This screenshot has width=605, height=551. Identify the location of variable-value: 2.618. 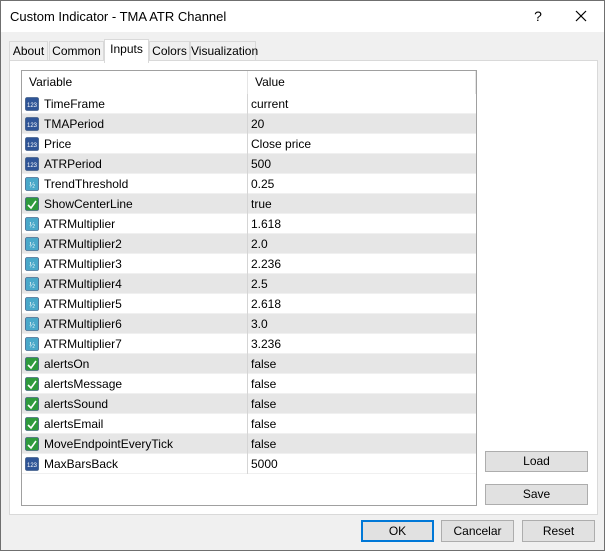
(266, 304).